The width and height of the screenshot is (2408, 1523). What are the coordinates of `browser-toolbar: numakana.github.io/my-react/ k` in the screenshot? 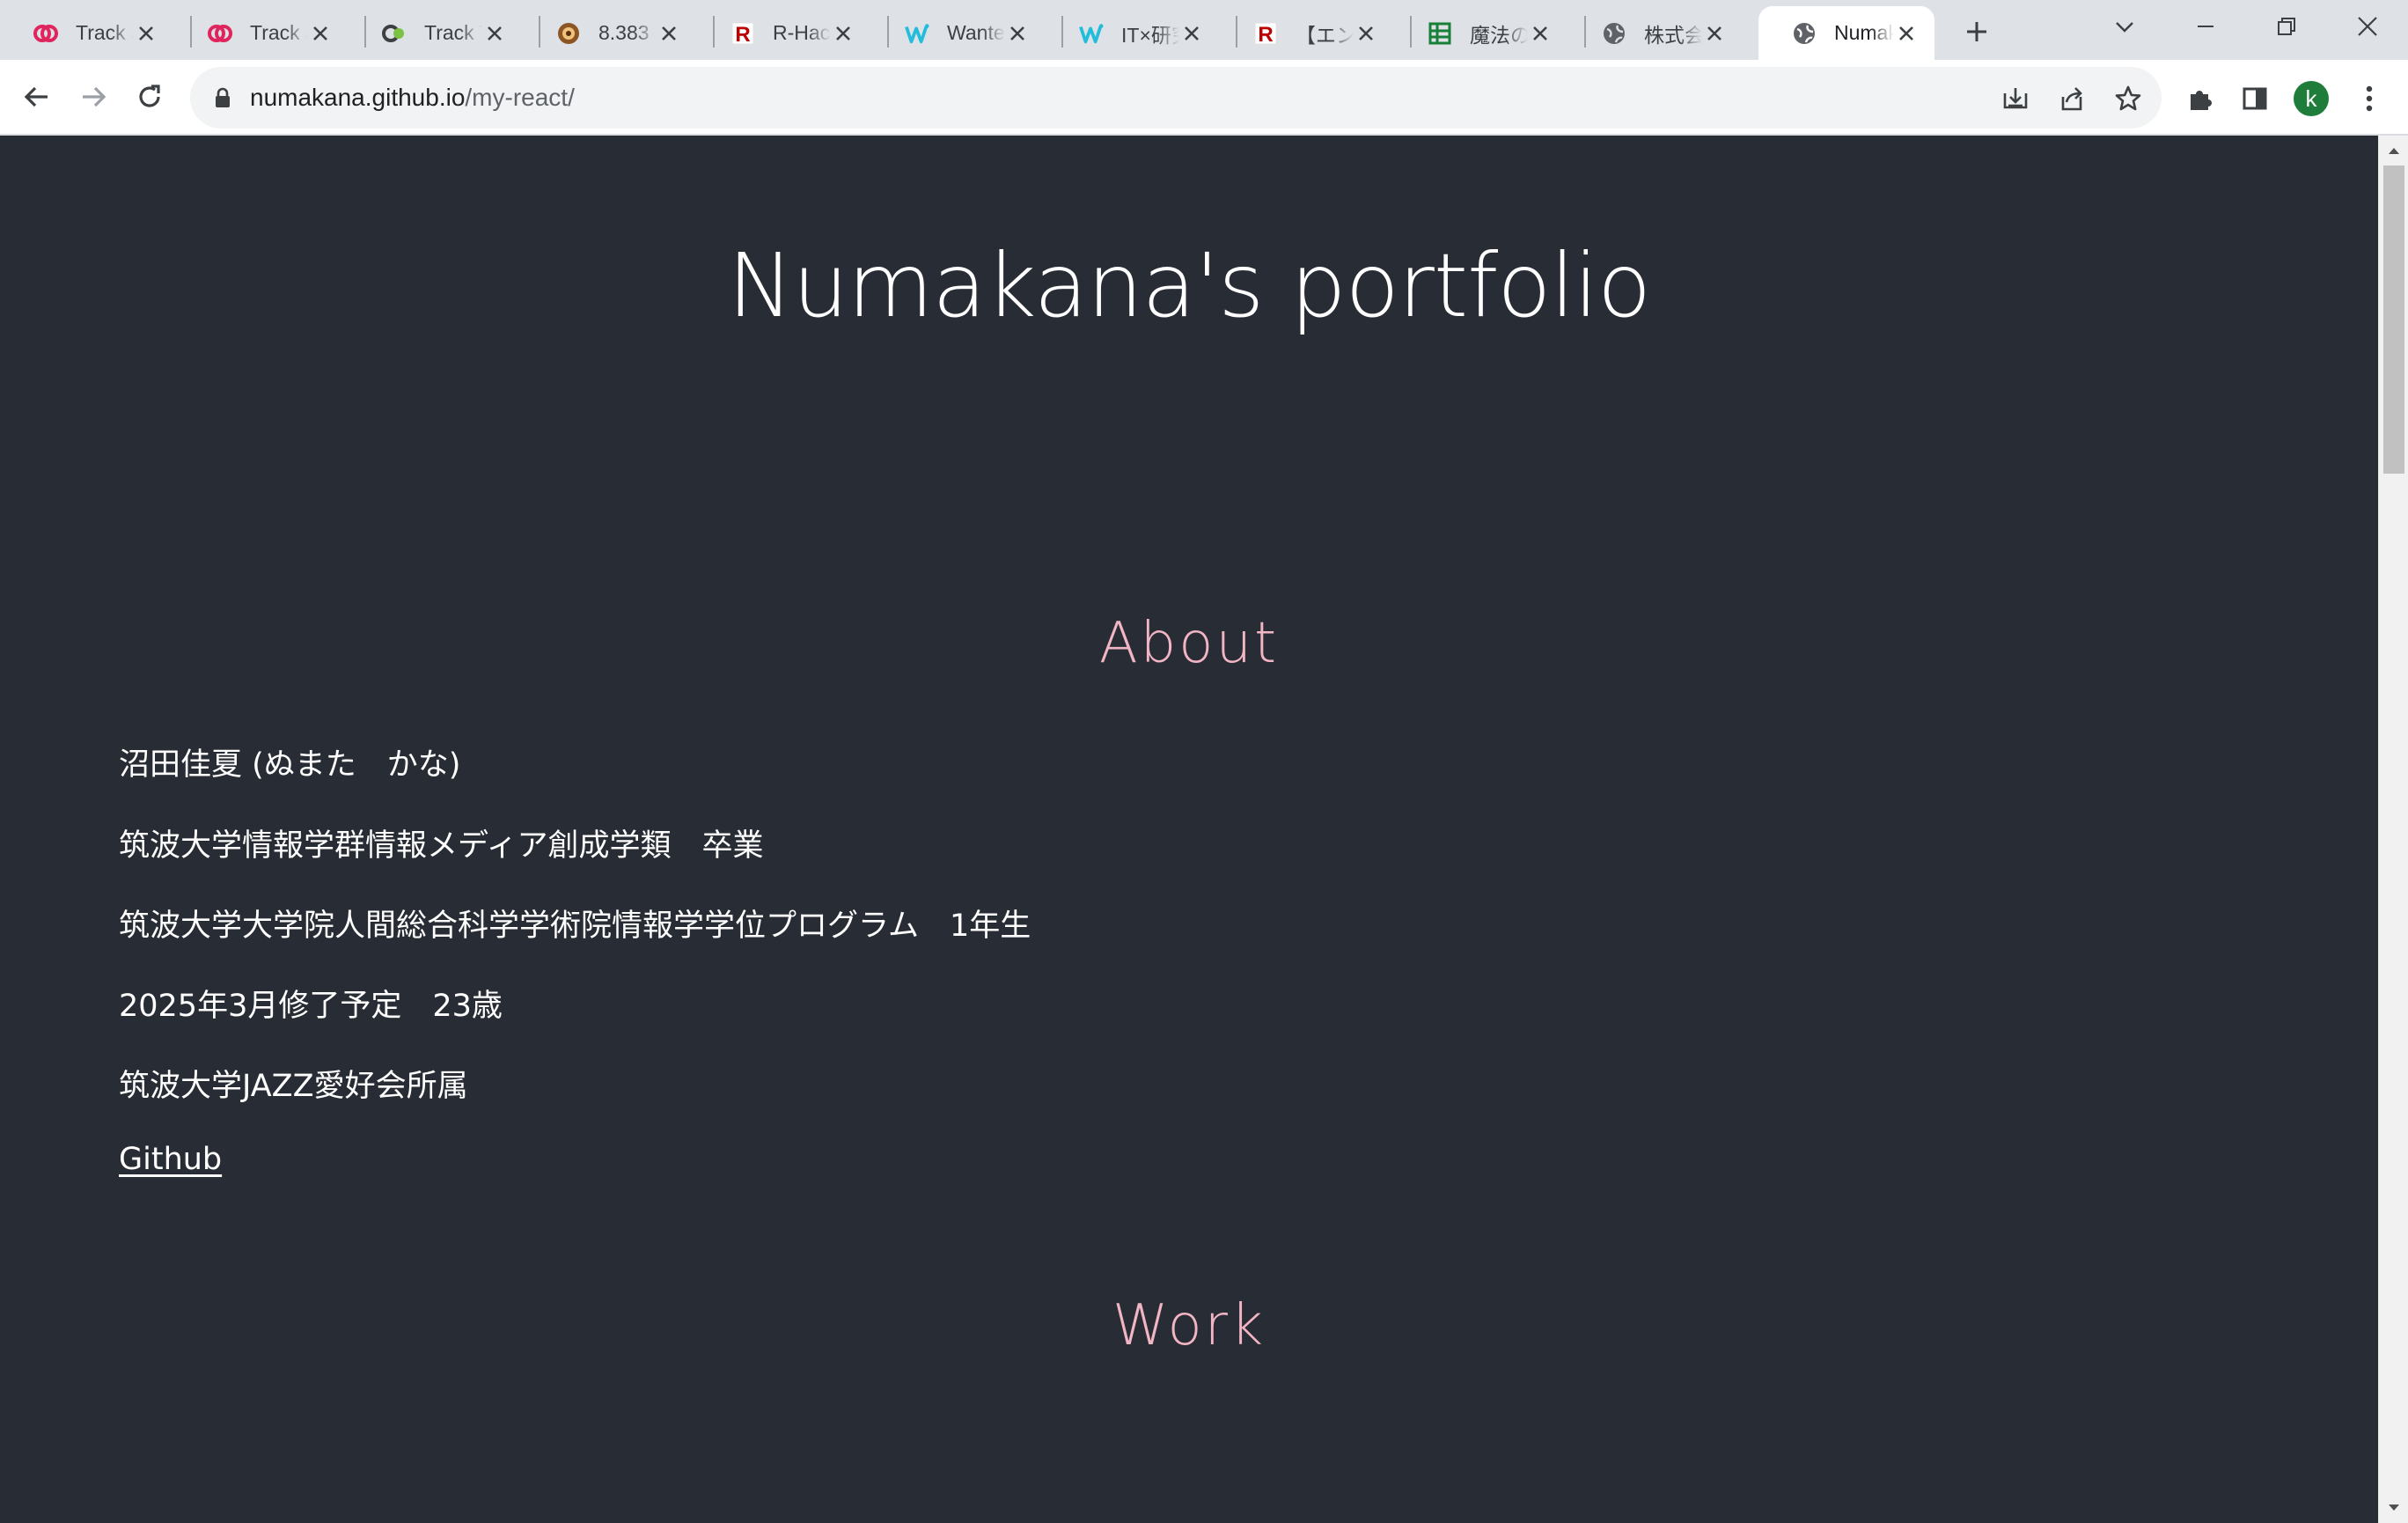 It's located at (1204, 98).